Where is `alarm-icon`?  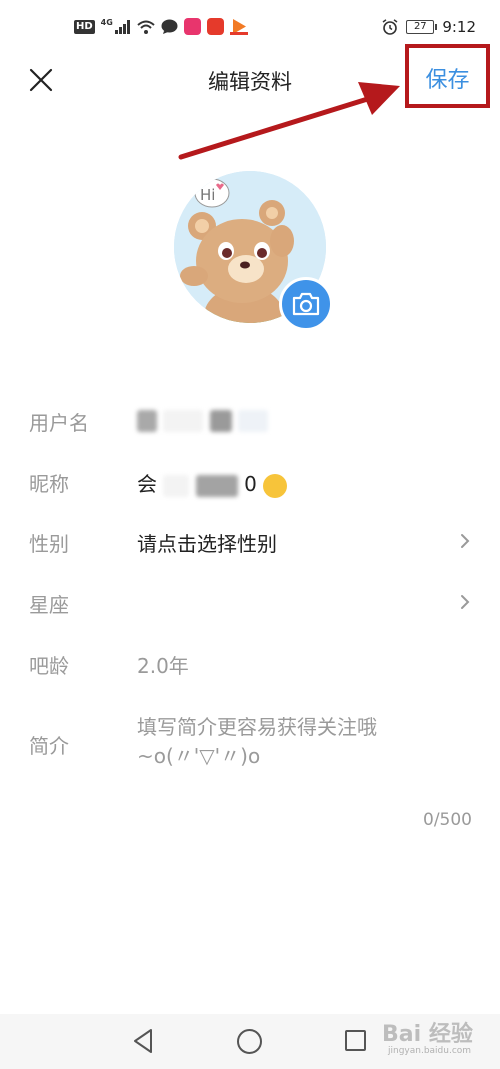
alarm-icon is located at coordinates (390, 27).